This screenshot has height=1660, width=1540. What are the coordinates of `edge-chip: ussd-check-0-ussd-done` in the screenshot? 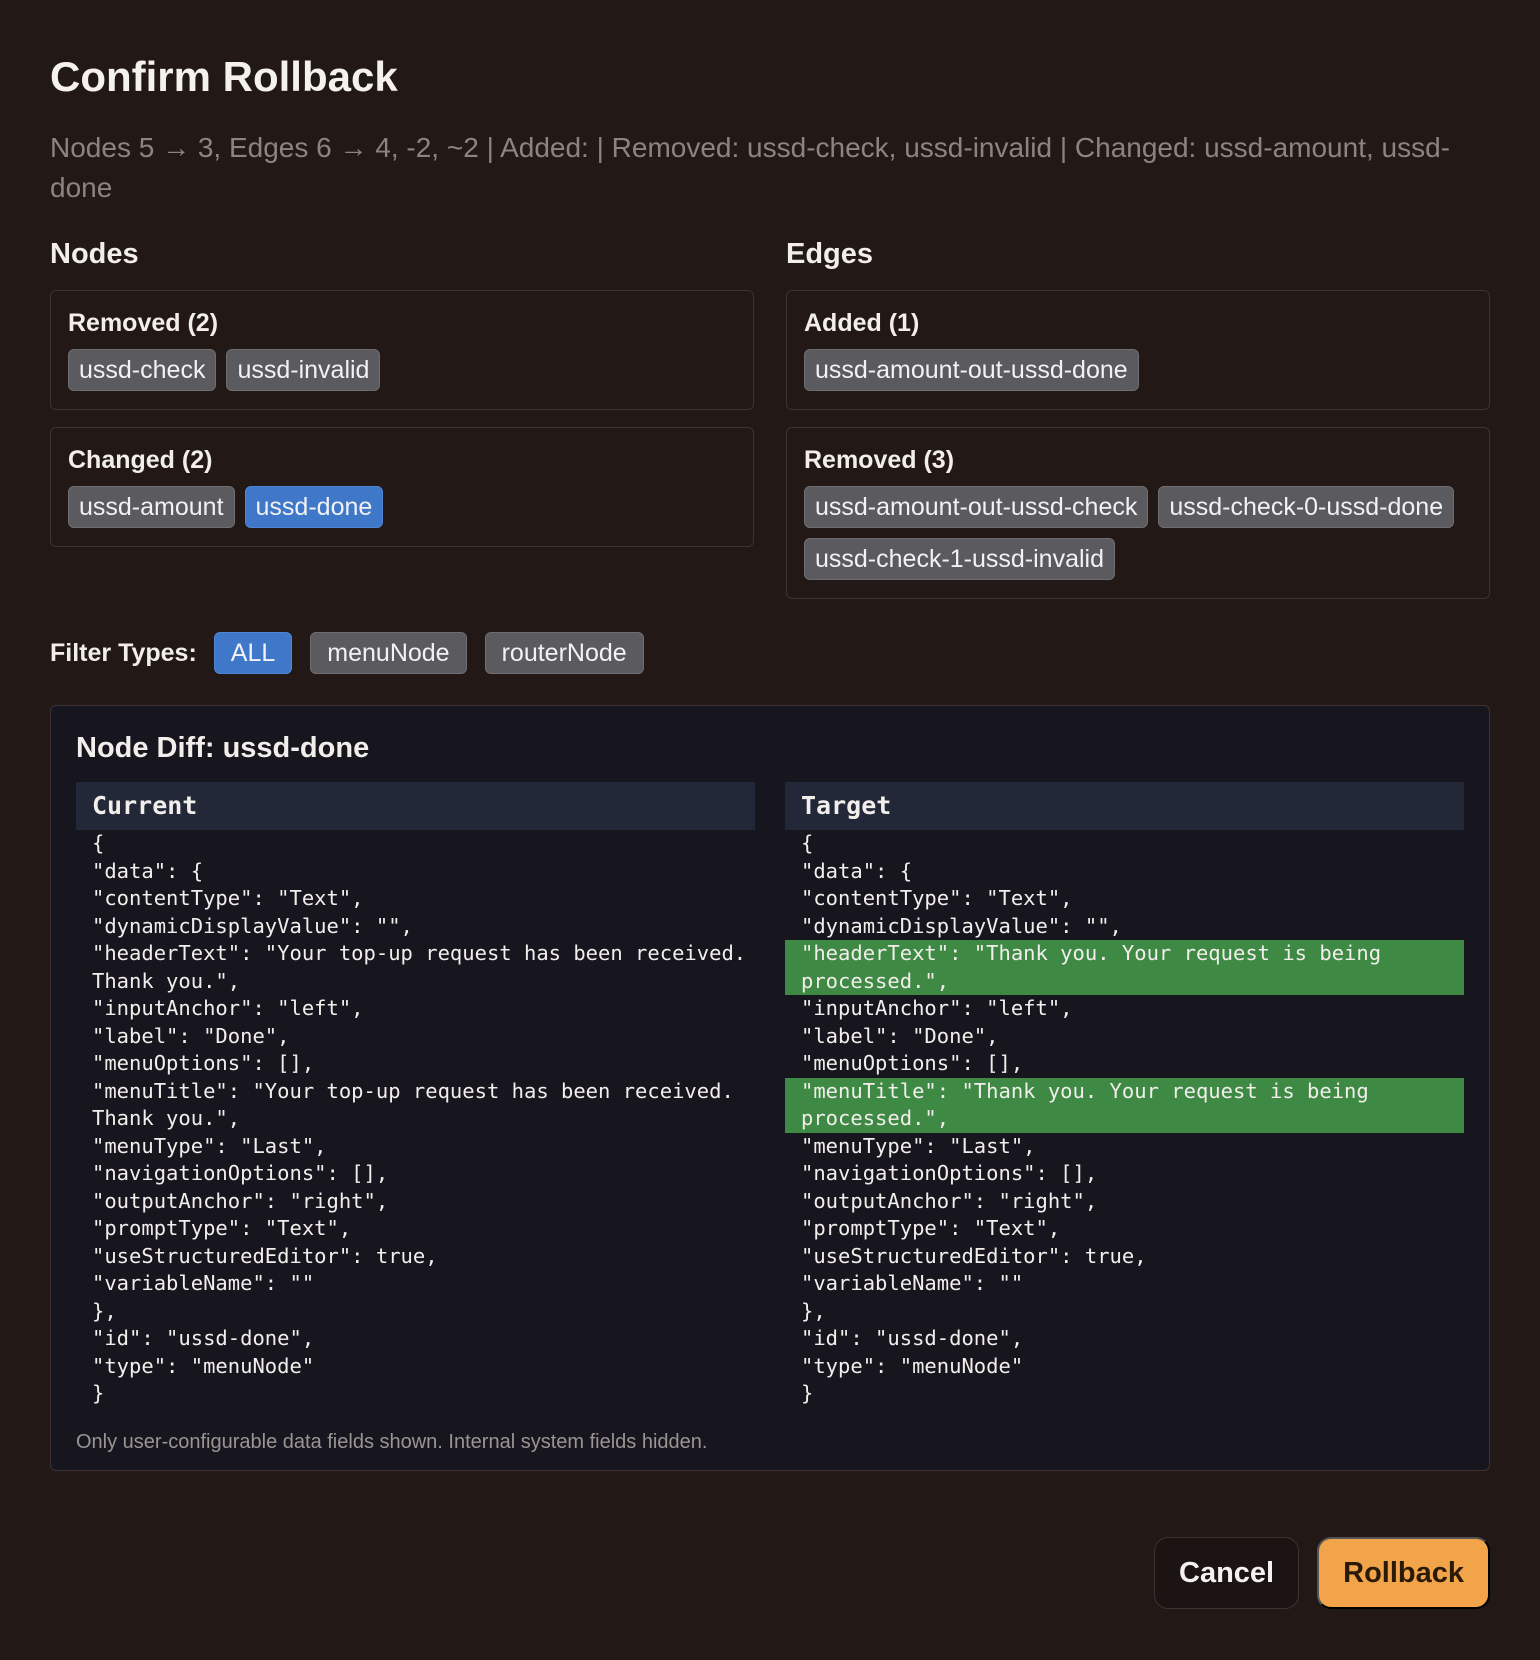 It's located at (1306, 507).